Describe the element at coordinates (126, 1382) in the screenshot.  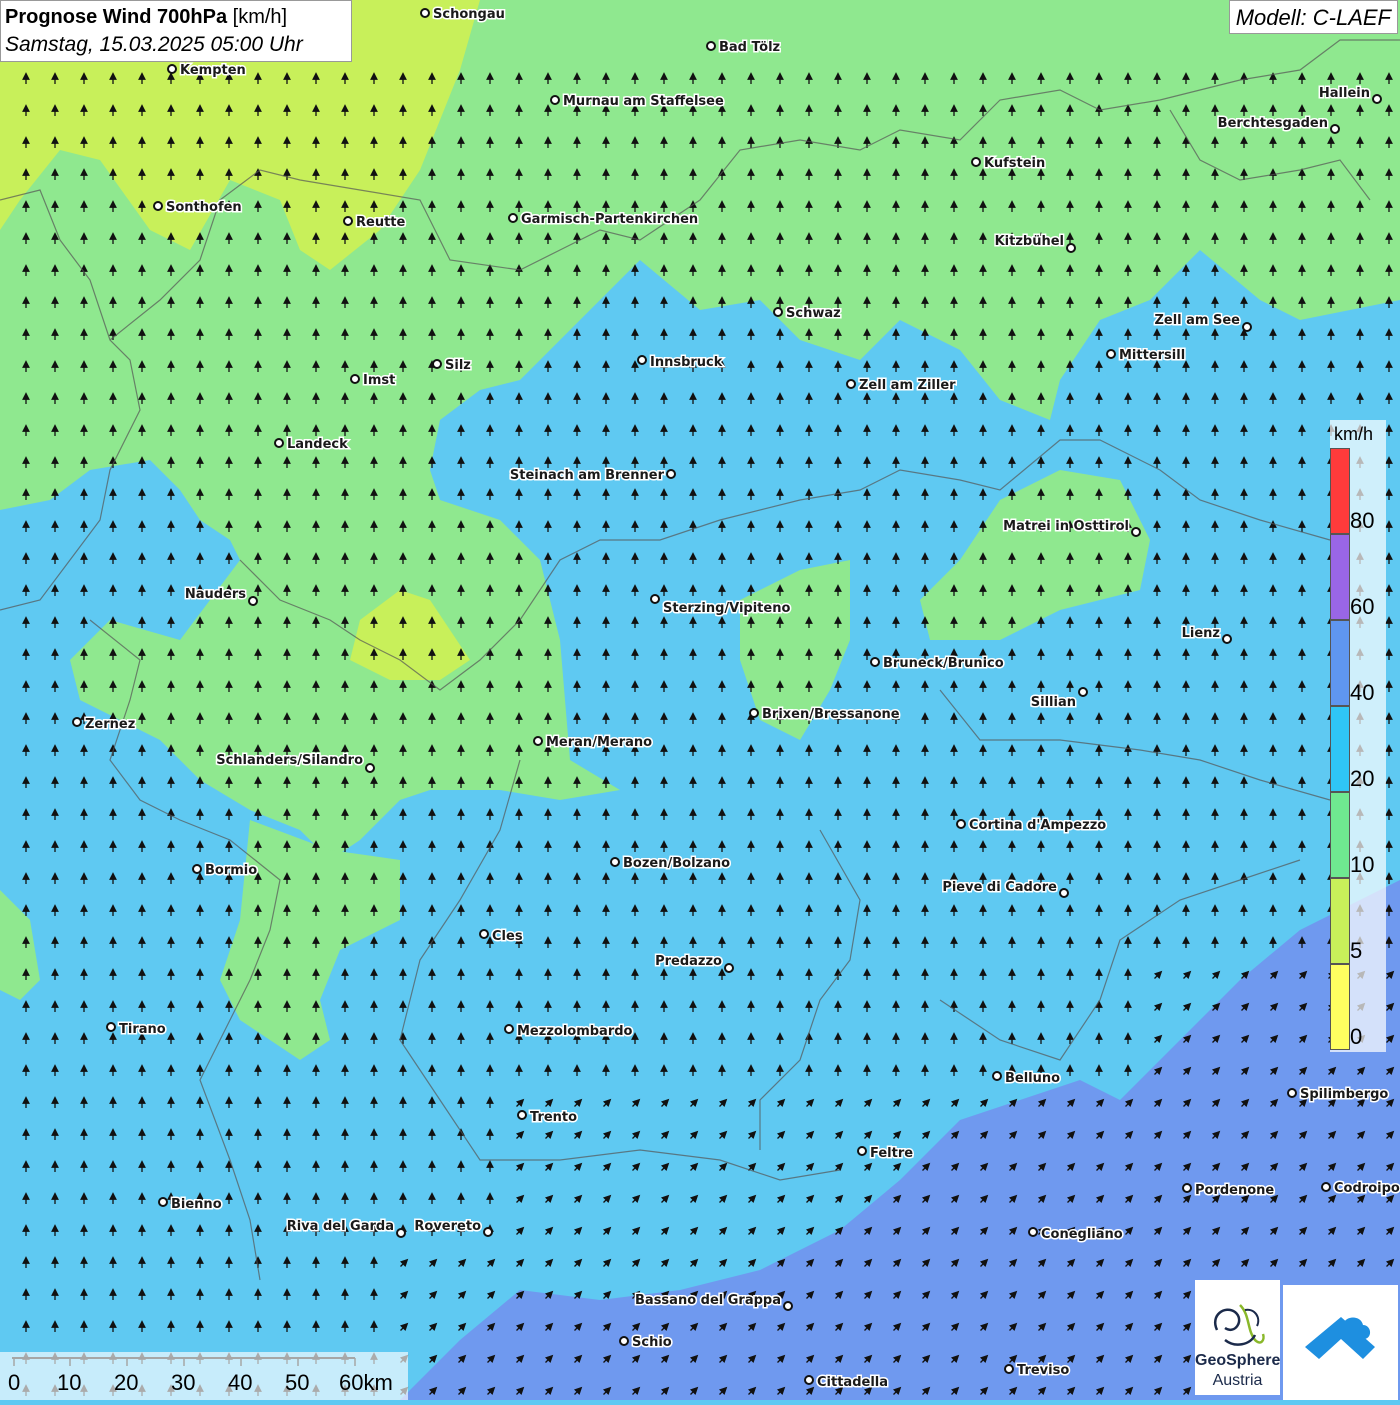
I see `scale-tick-label: 20` at that location.